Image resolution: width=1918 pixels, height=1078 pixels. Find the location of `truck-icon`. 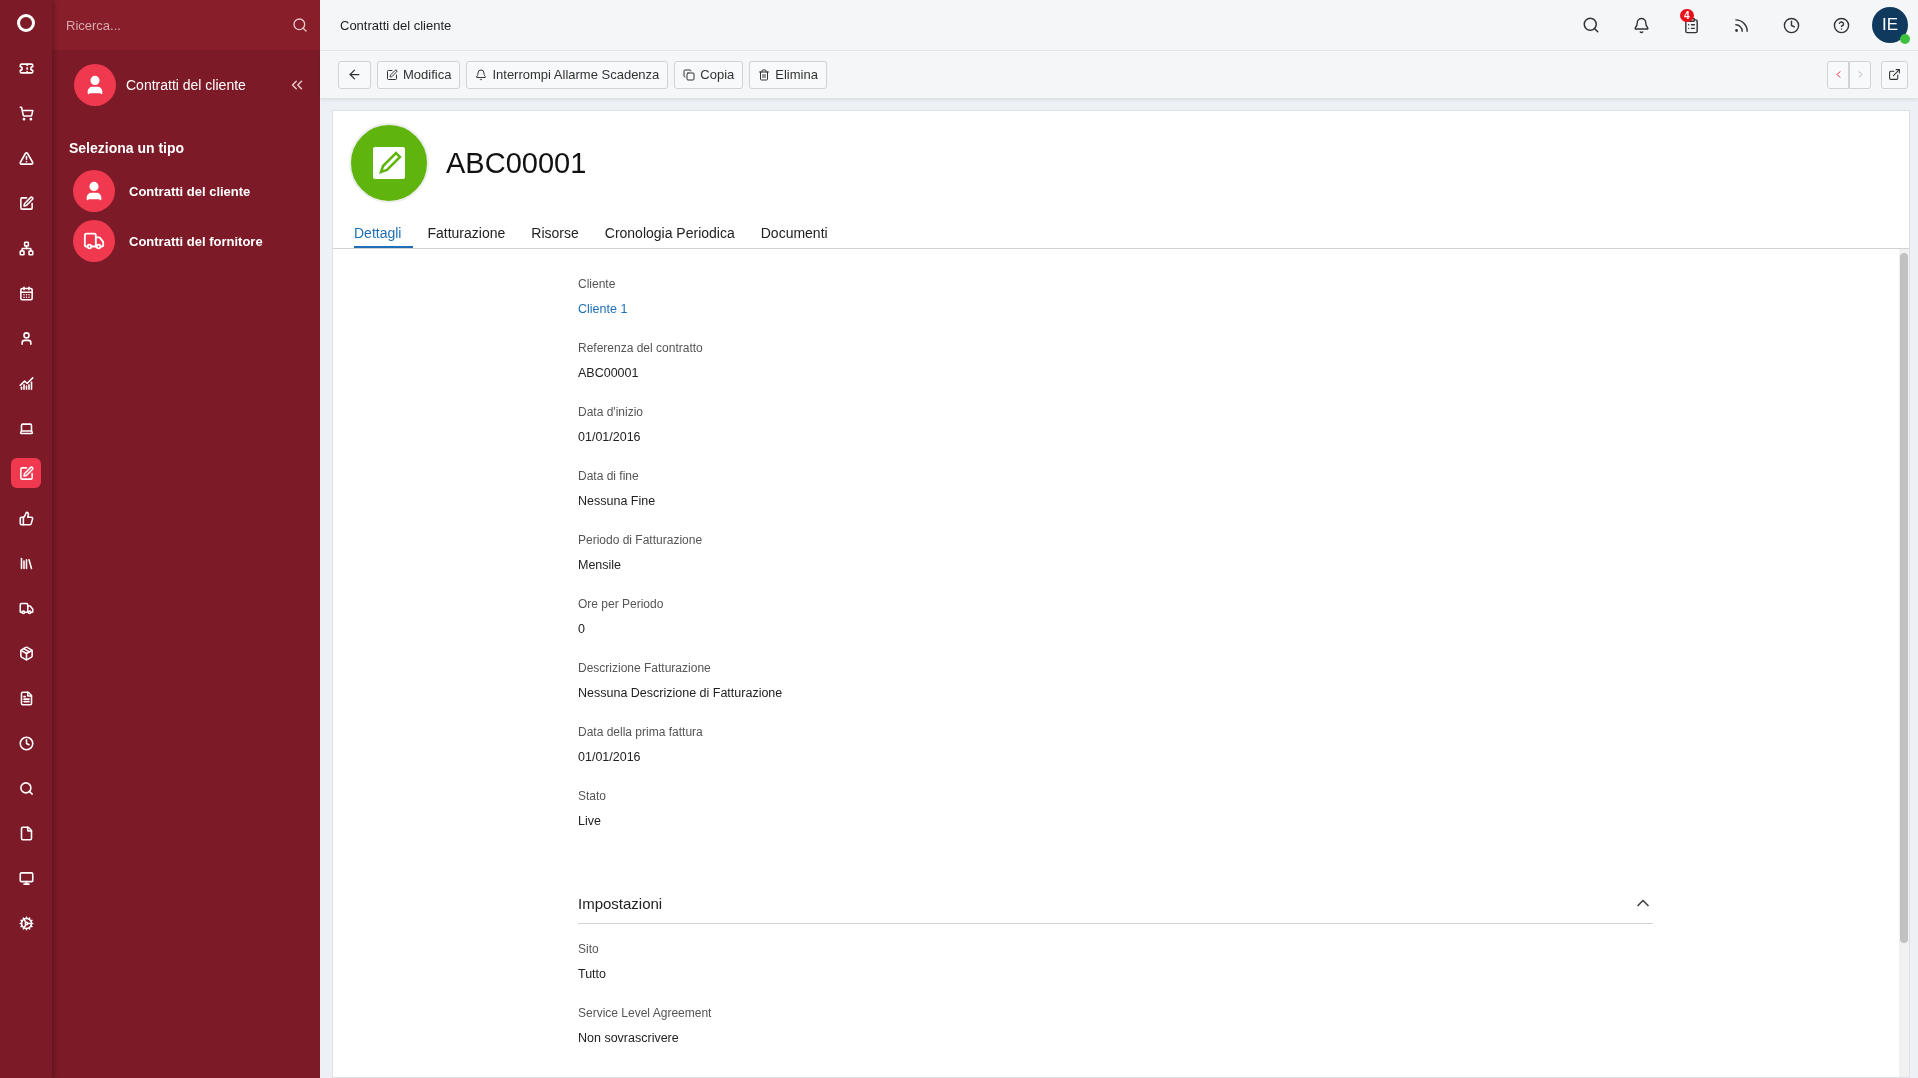

truck-icon is located at coordinates (26, 608).